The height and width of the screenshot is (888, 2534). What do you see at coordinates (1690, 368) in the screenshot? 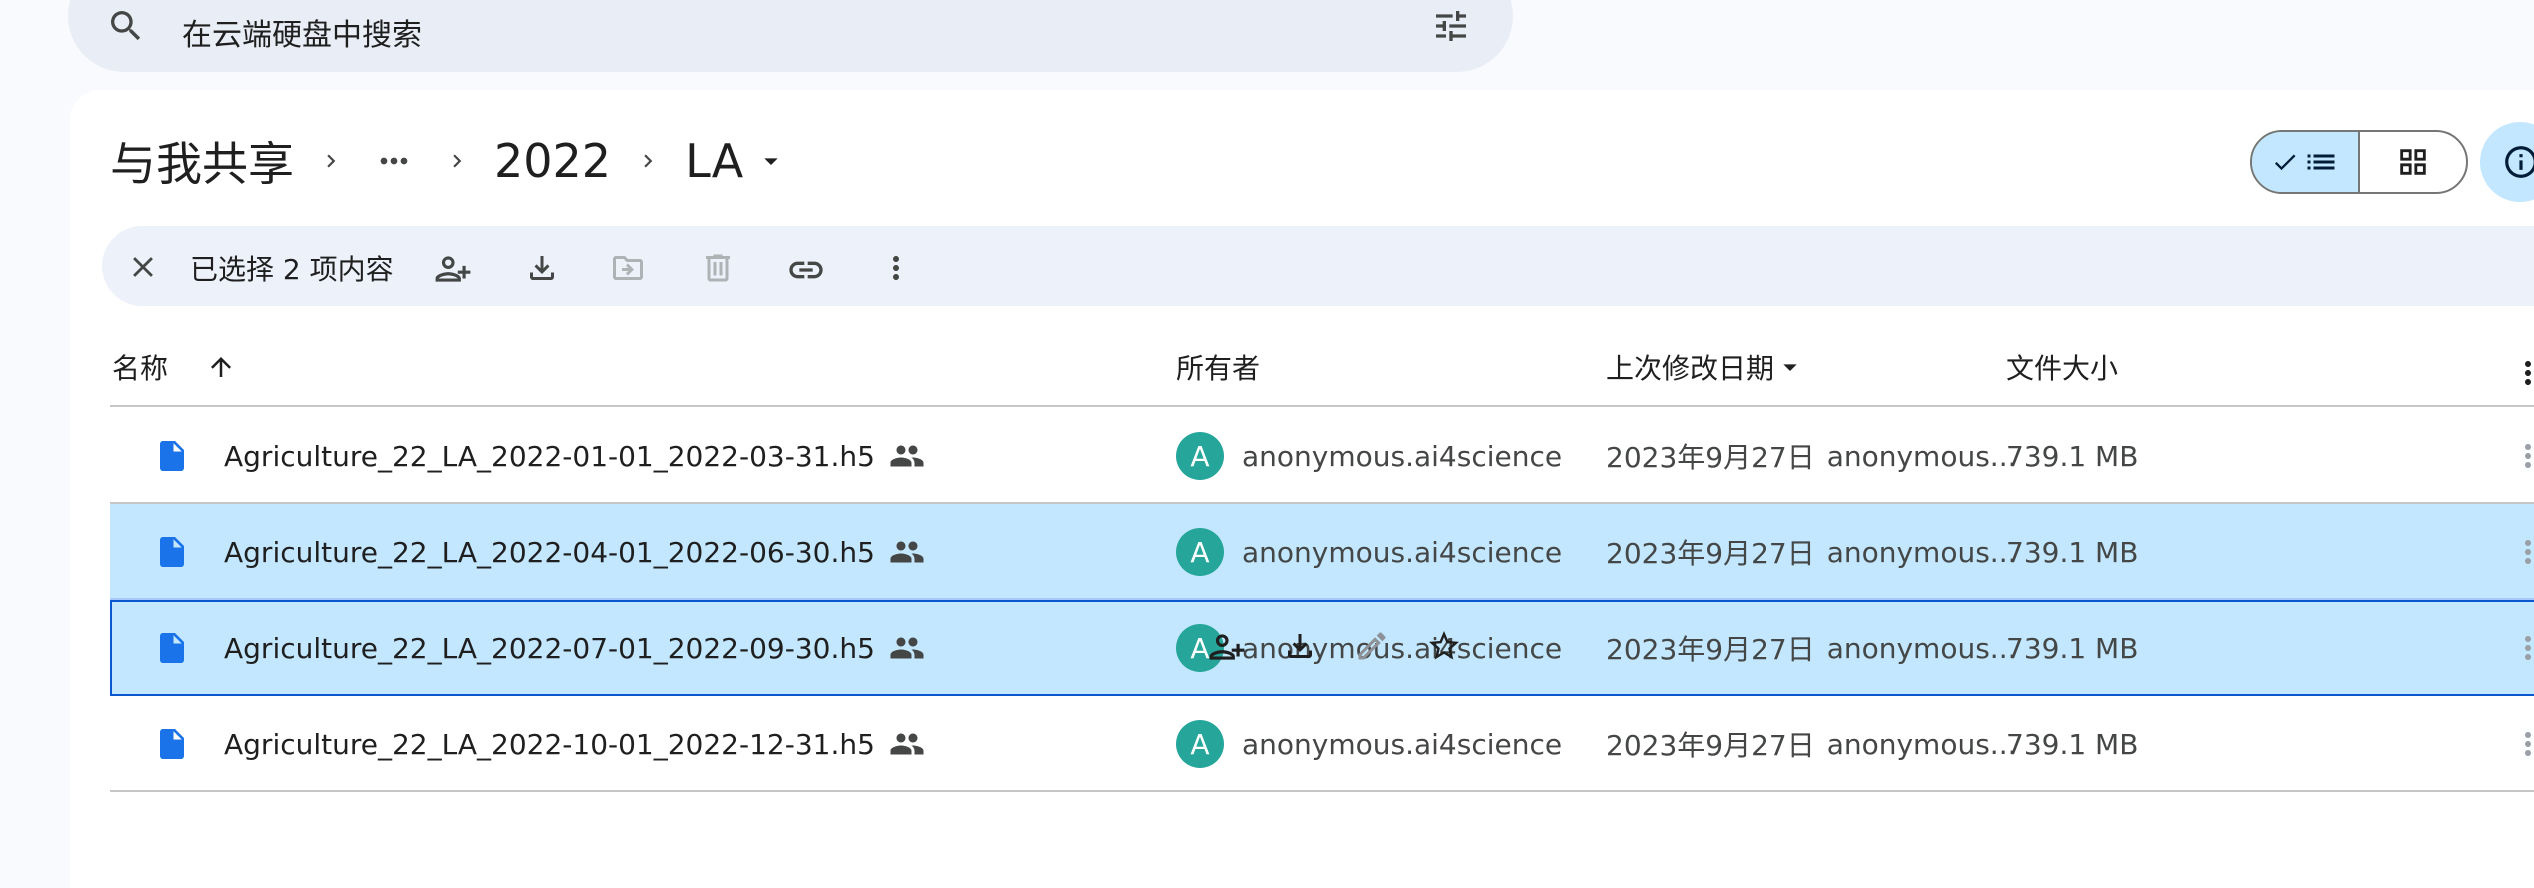
I see `column-modified-label: 上次修改日期` at bounding box center [1690, 368].